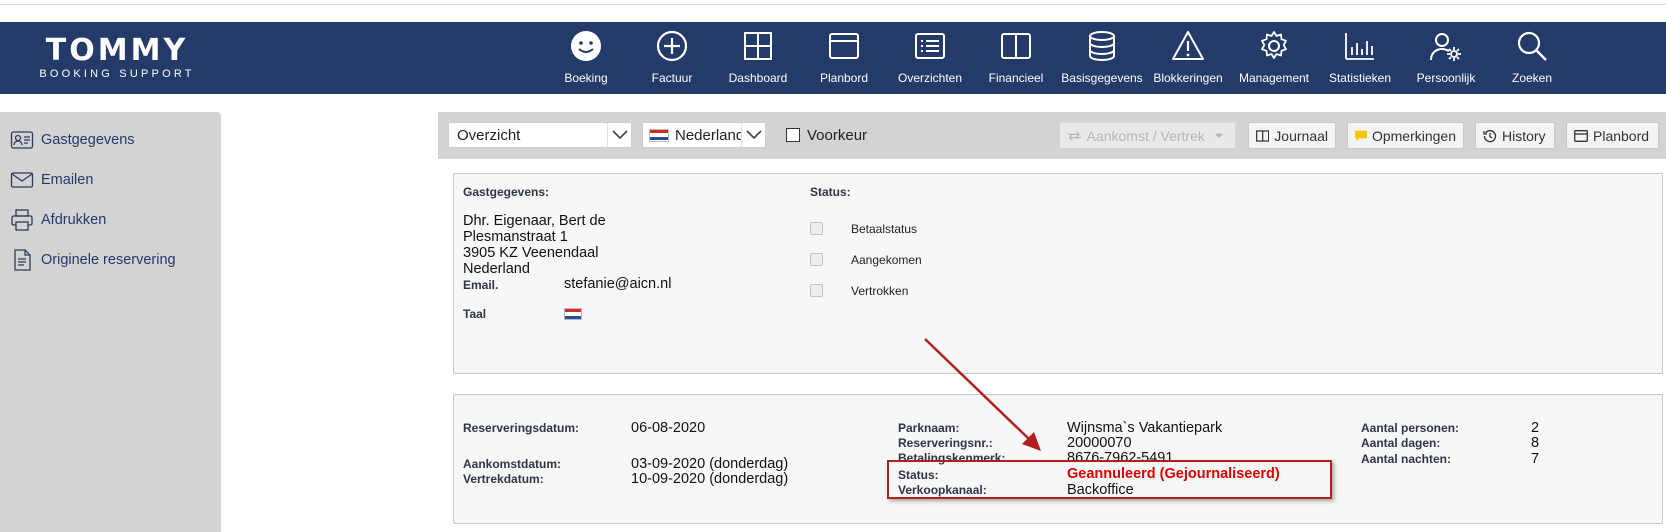 The image size is (1666, 532). Describe the element at coordinates (672, 46) in the screenshot. I see `plus-circle-icon` at that location.